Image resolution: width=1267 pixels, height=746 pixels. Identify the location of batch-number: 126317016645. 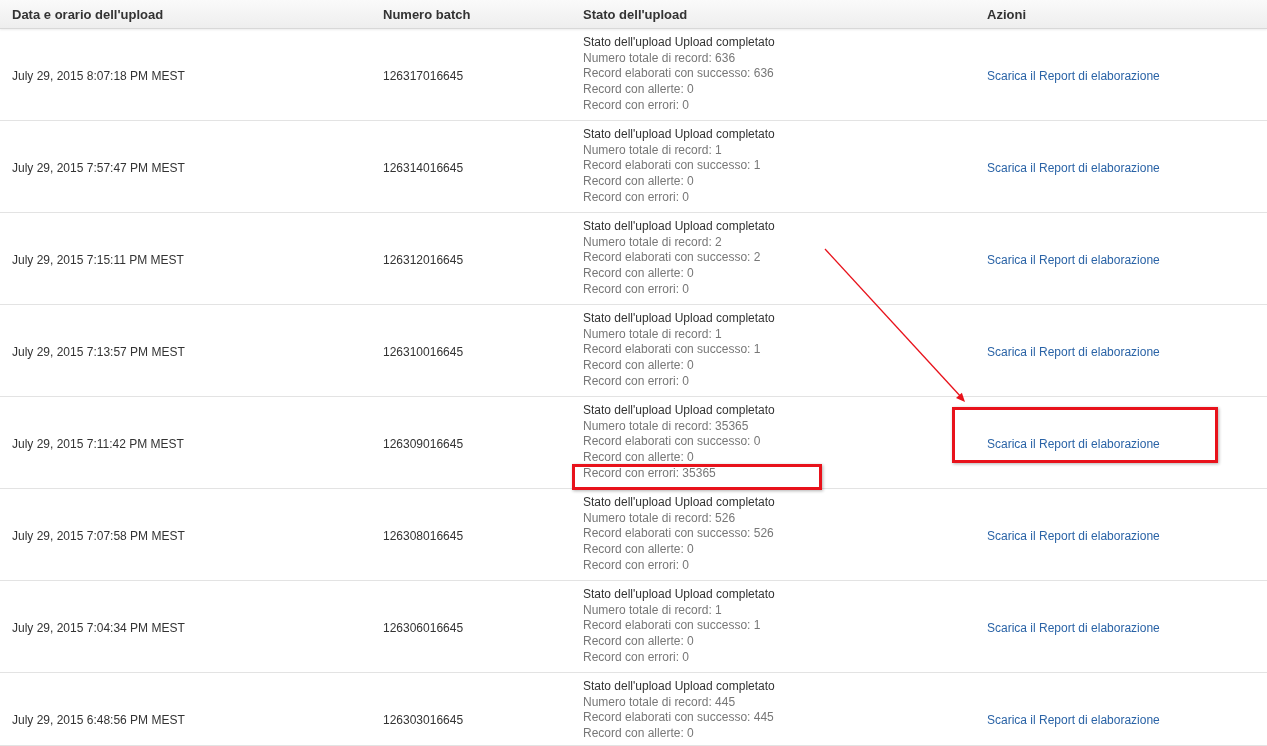
(424, 76).